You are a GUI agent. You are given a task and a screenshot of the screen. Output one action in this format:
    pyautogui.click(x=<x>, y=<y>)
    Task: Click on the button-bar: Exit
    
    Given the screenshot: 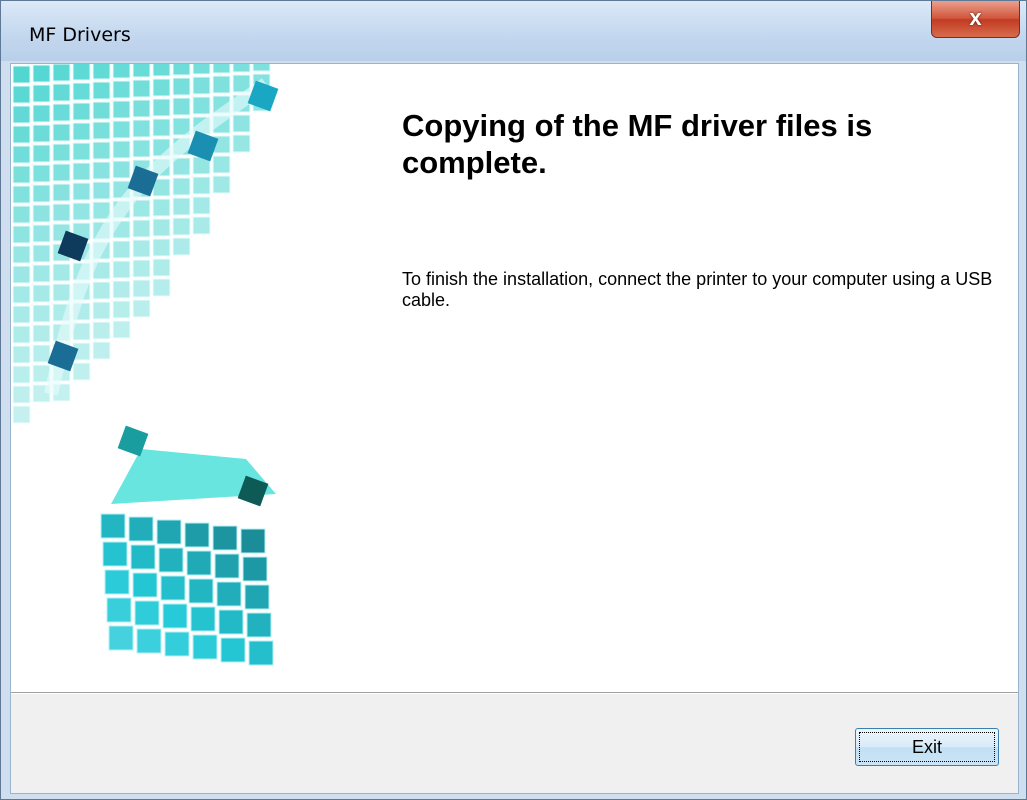 What is the action you would take?
    pyautogui.click(x=514, y=743)
    